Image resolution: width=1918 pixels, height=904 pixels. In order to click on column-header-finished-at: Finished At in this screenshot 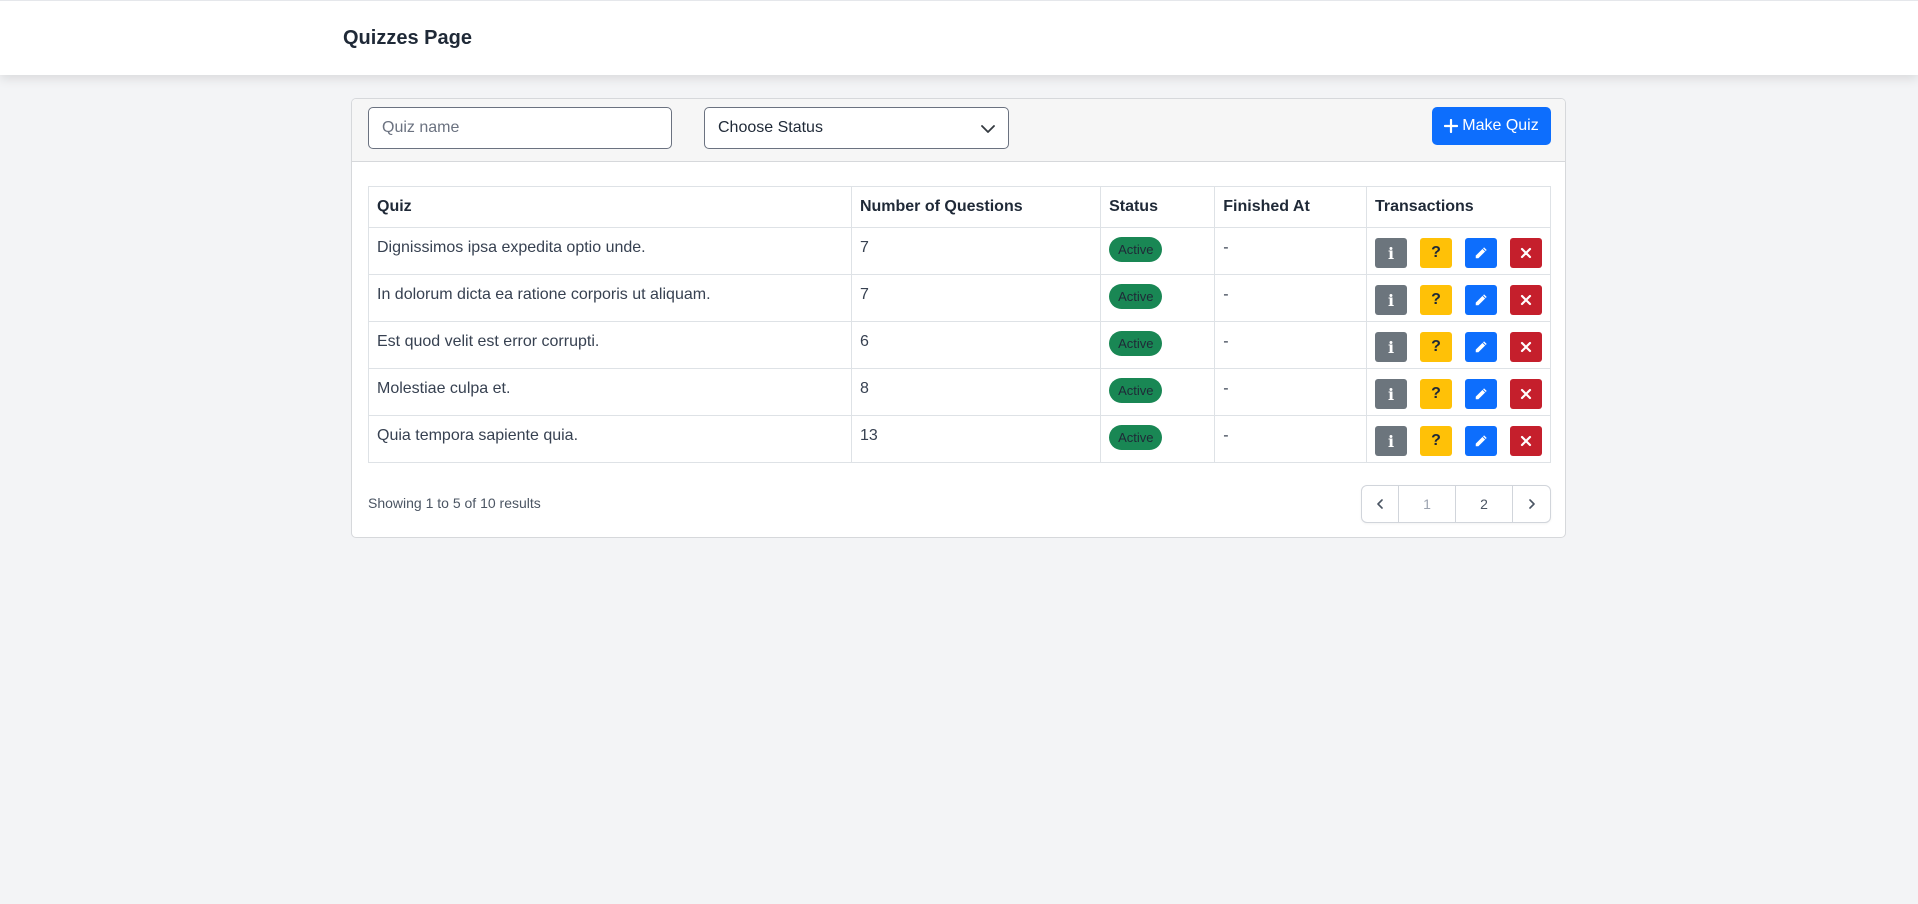, I will do `click(1290, 207)`.